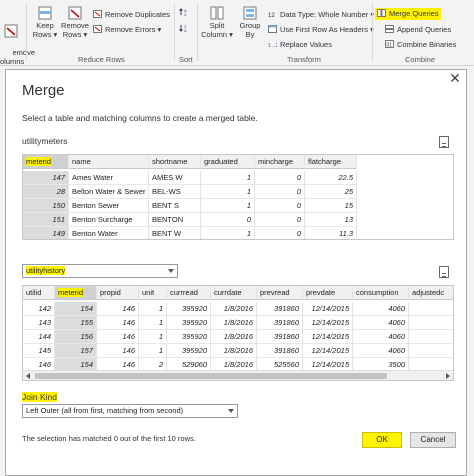 This screenshot has height=476, width=474. Describe the element at coordinates (448, 376) in the screenshot. I see `scroll-right-icon` at that location.